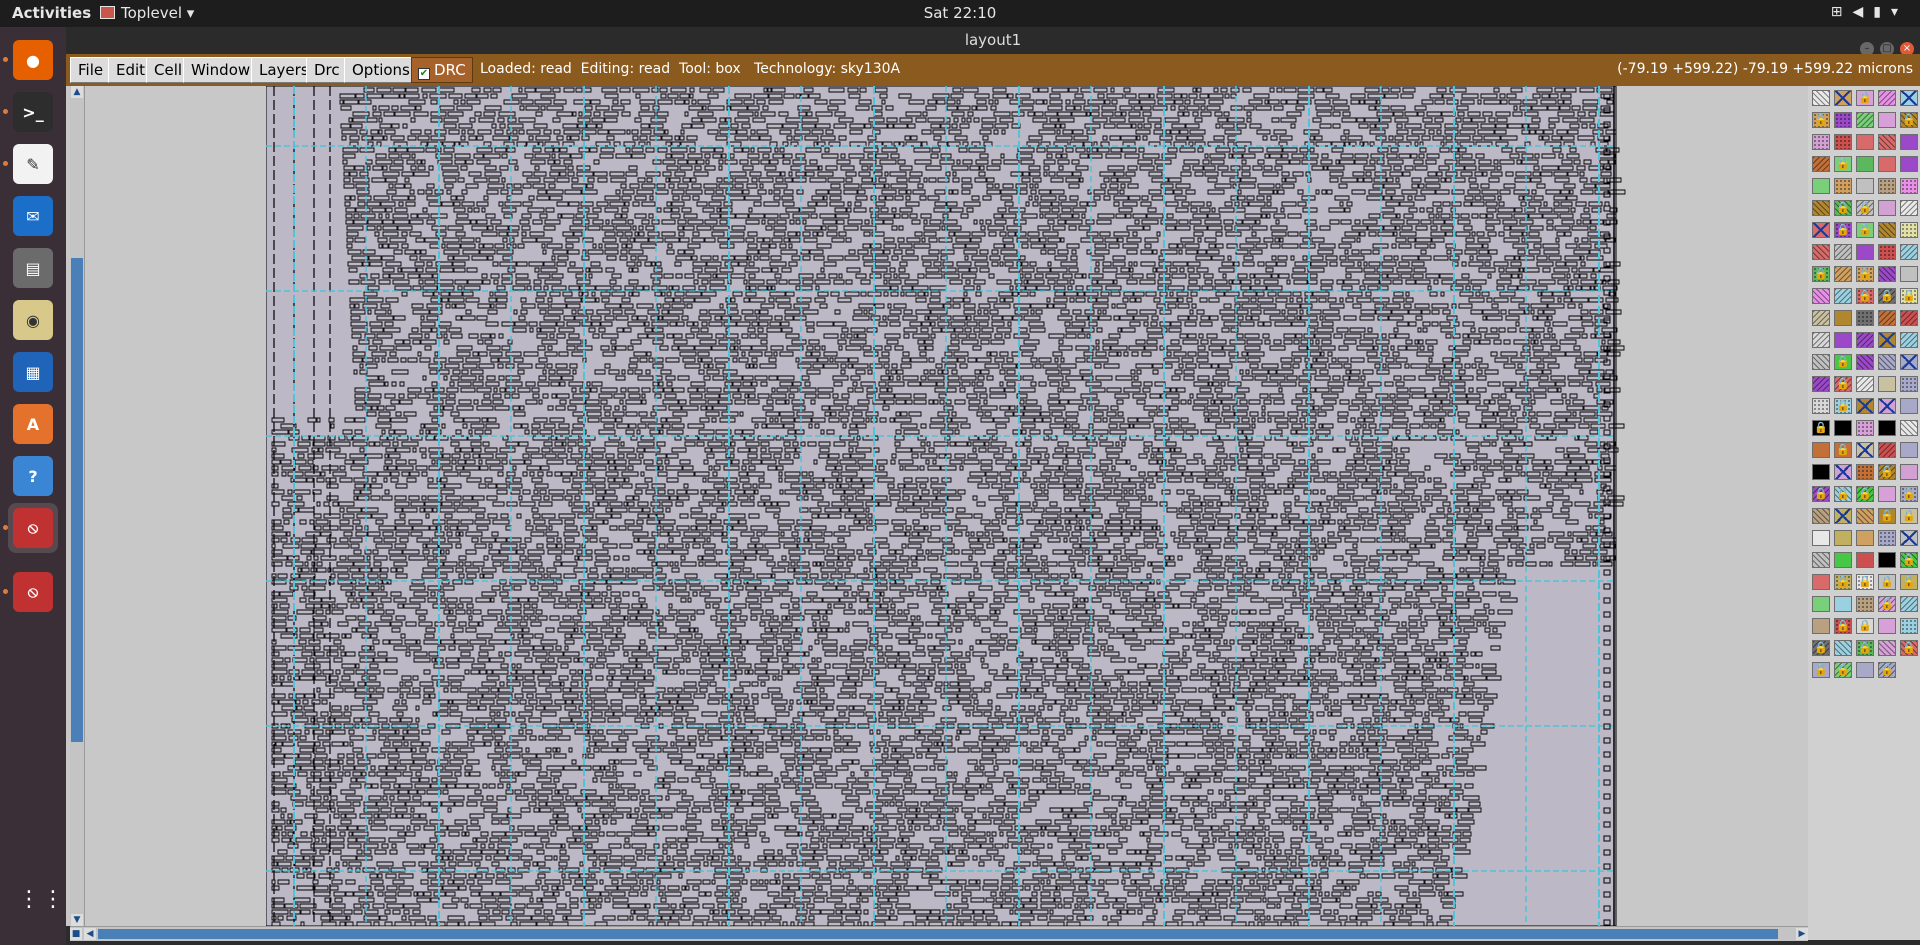  Describe the element at coordinates (33, 528) in the screenshot. I see `dock-magic-window: ⦸` at that location.